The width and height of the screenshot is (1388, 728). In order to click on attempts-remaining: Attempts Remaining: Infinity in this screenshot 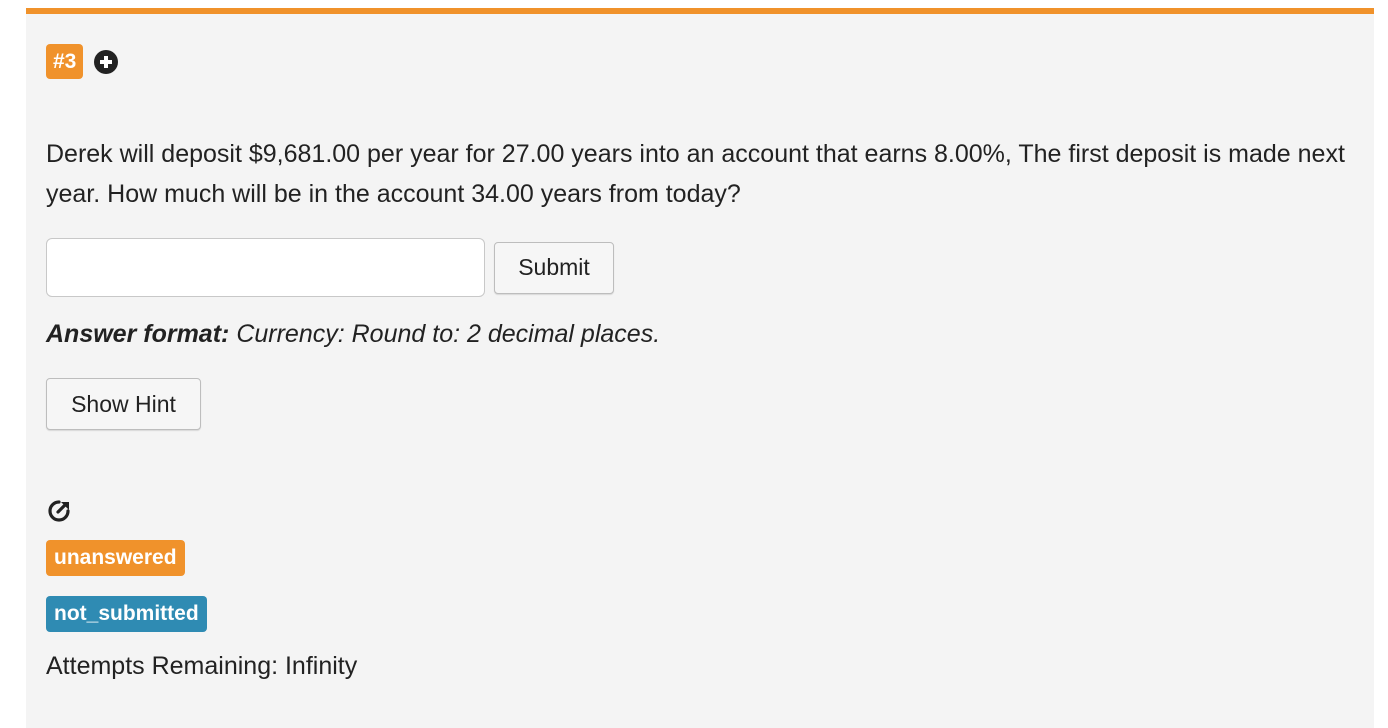, I will do `click(202, 666)`.